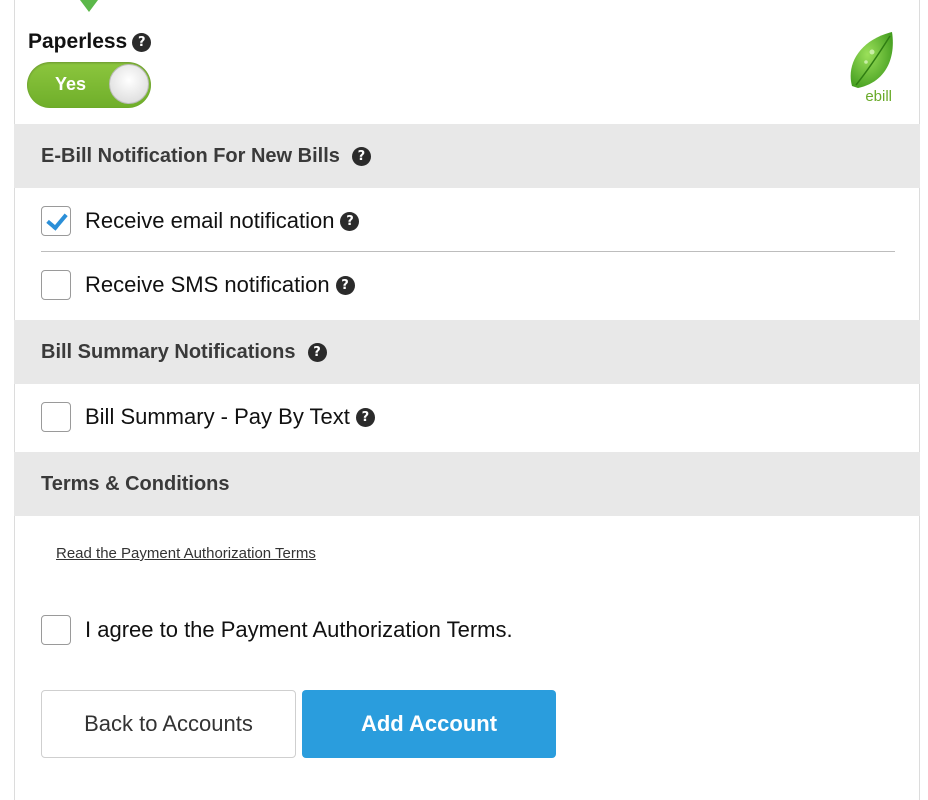 This screenshot has width=928, height=800. Describe the element at coordinates (878, 96) in the screenshot. I see `ebill-logo-text: ebill` at that location.